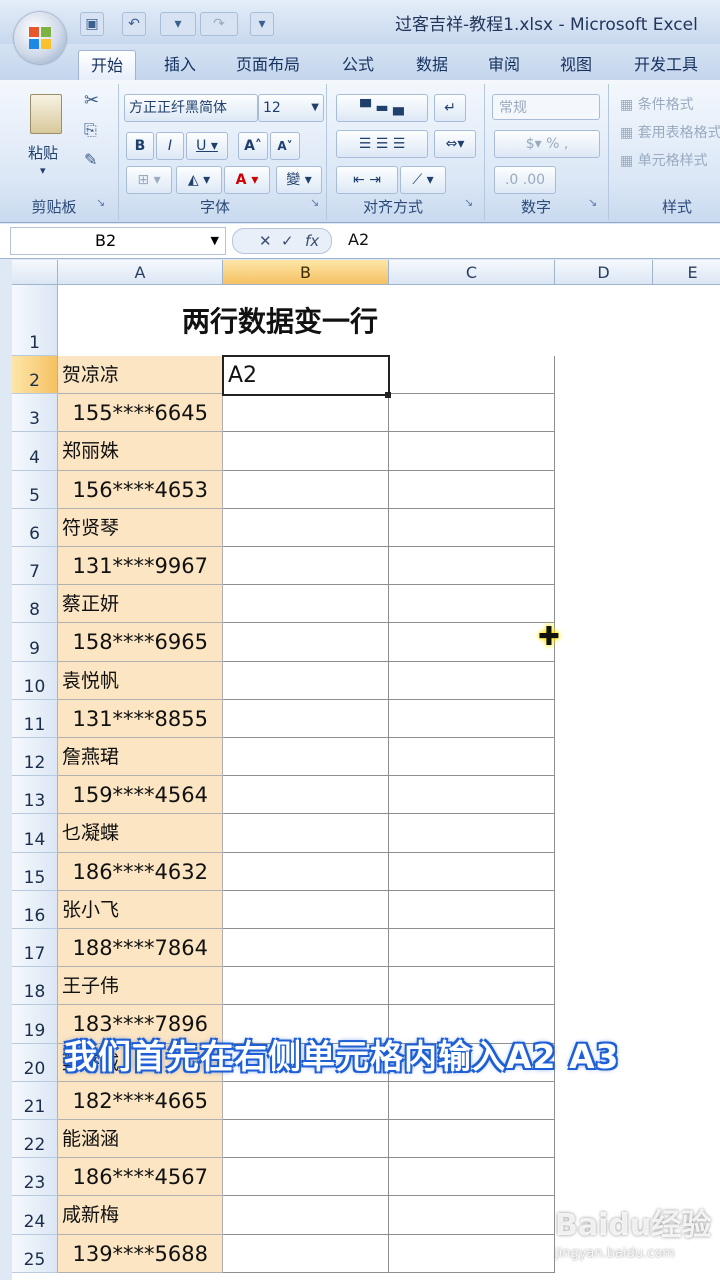 The height and width of the screenshot is (1280, 720). Describe the element at coordinates (140, 1100) in the screenshot. I see `cell-a21: 182****4665` at that location.